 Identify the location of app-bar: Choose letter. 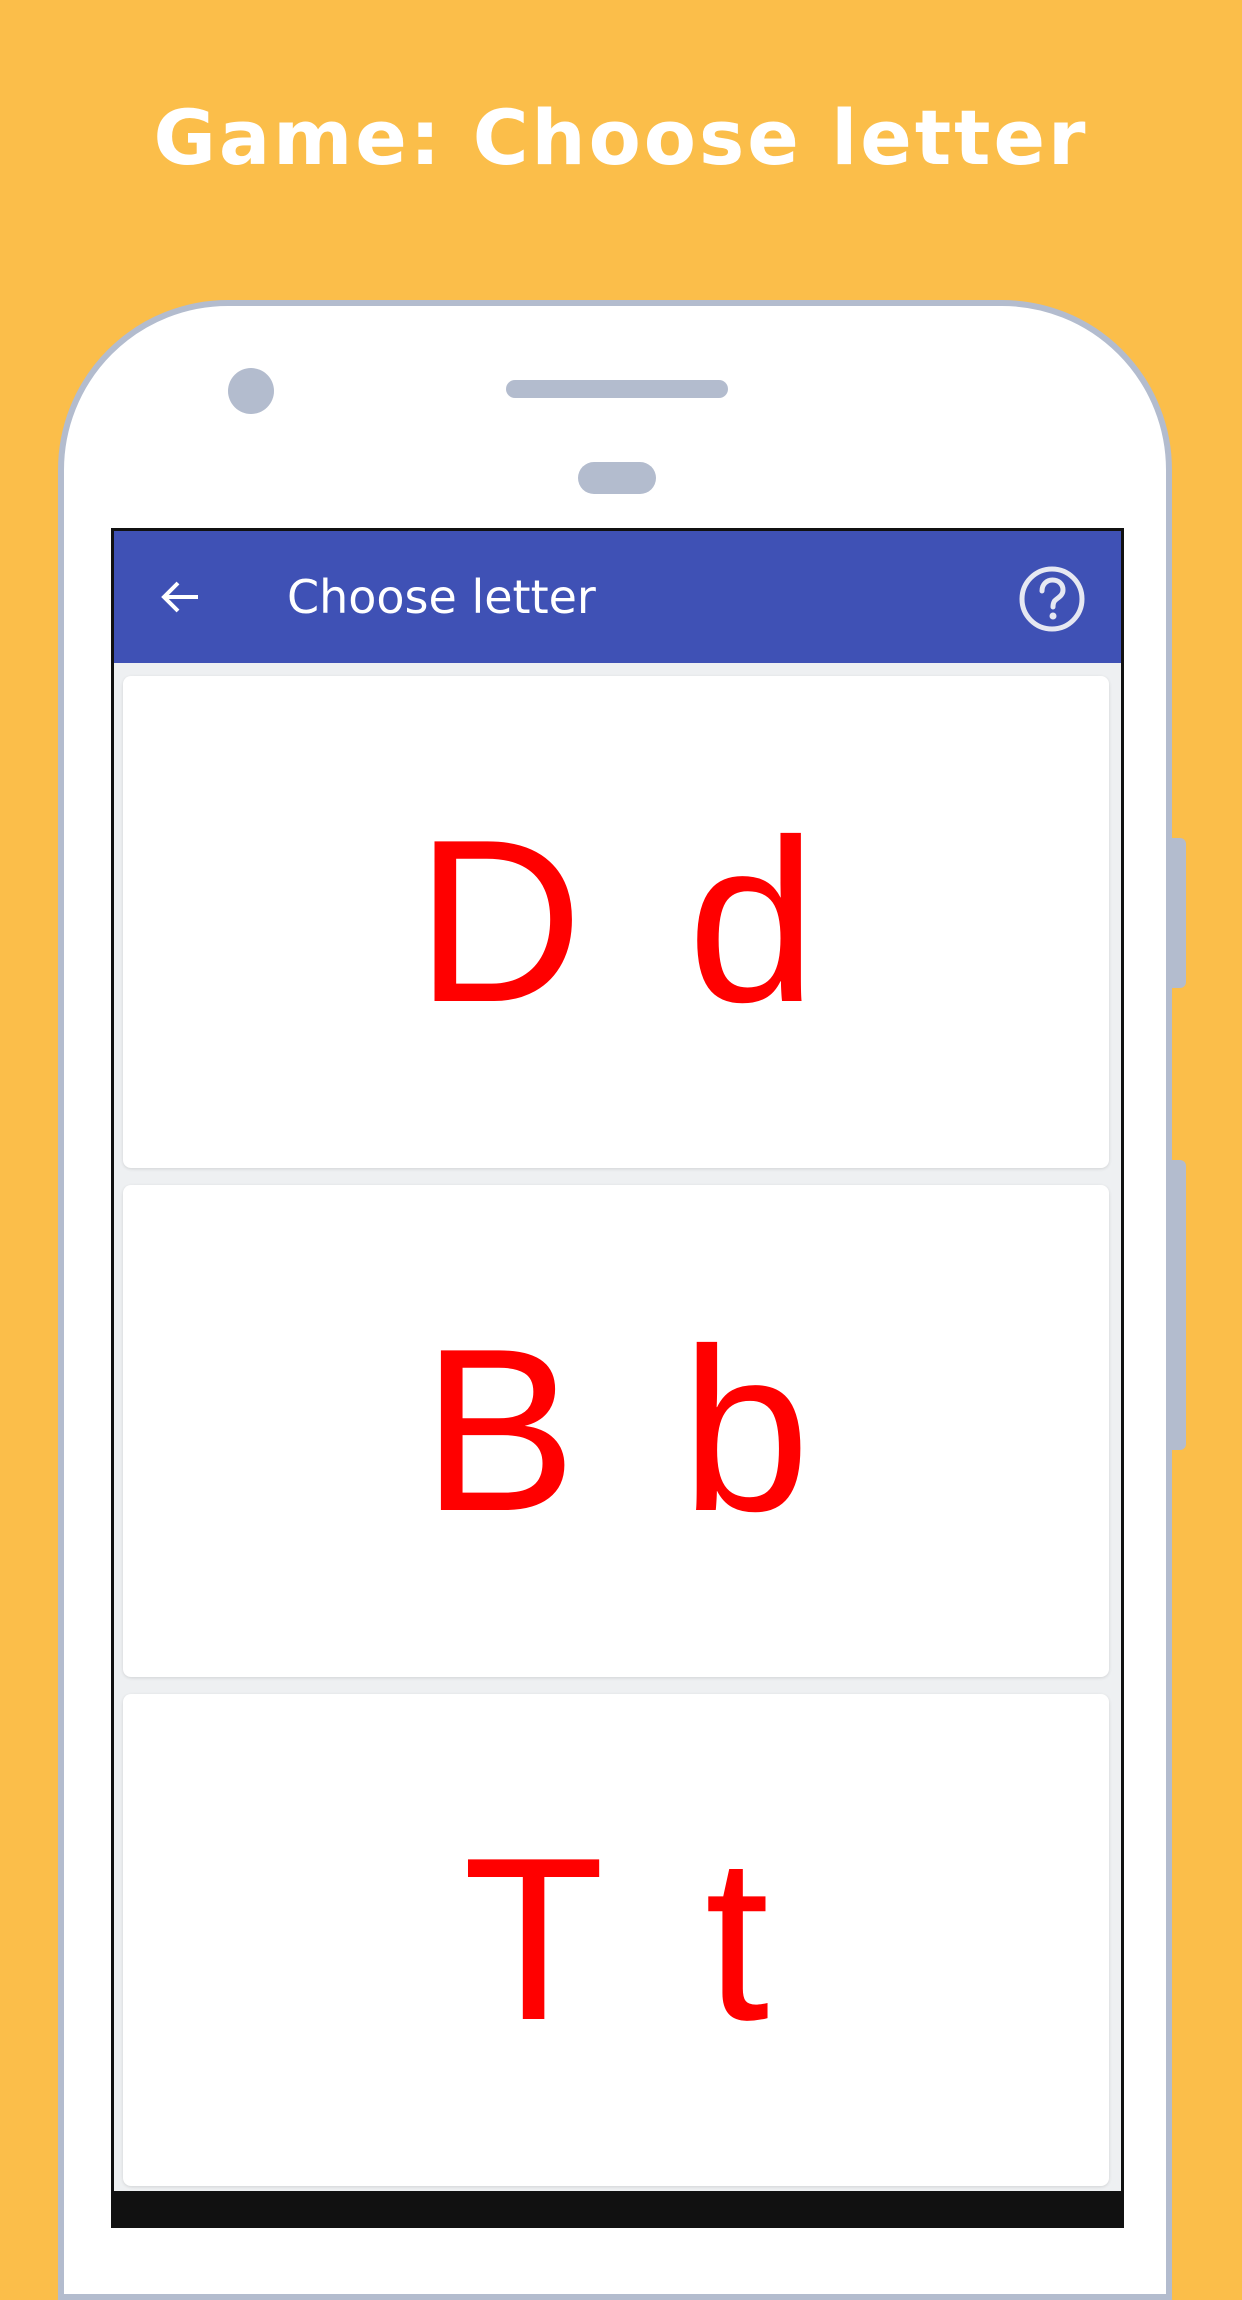
(617, 597).